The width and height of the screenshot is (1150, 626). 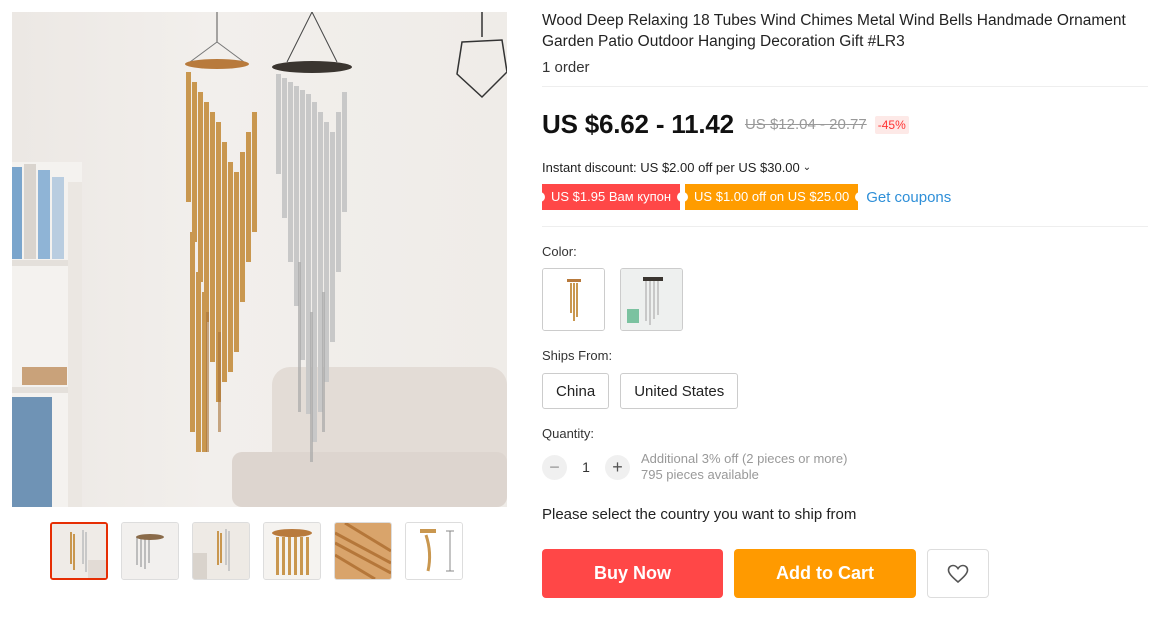 I want to click on stock-available-text: 795 pieces available, so click(x=700, y=474).